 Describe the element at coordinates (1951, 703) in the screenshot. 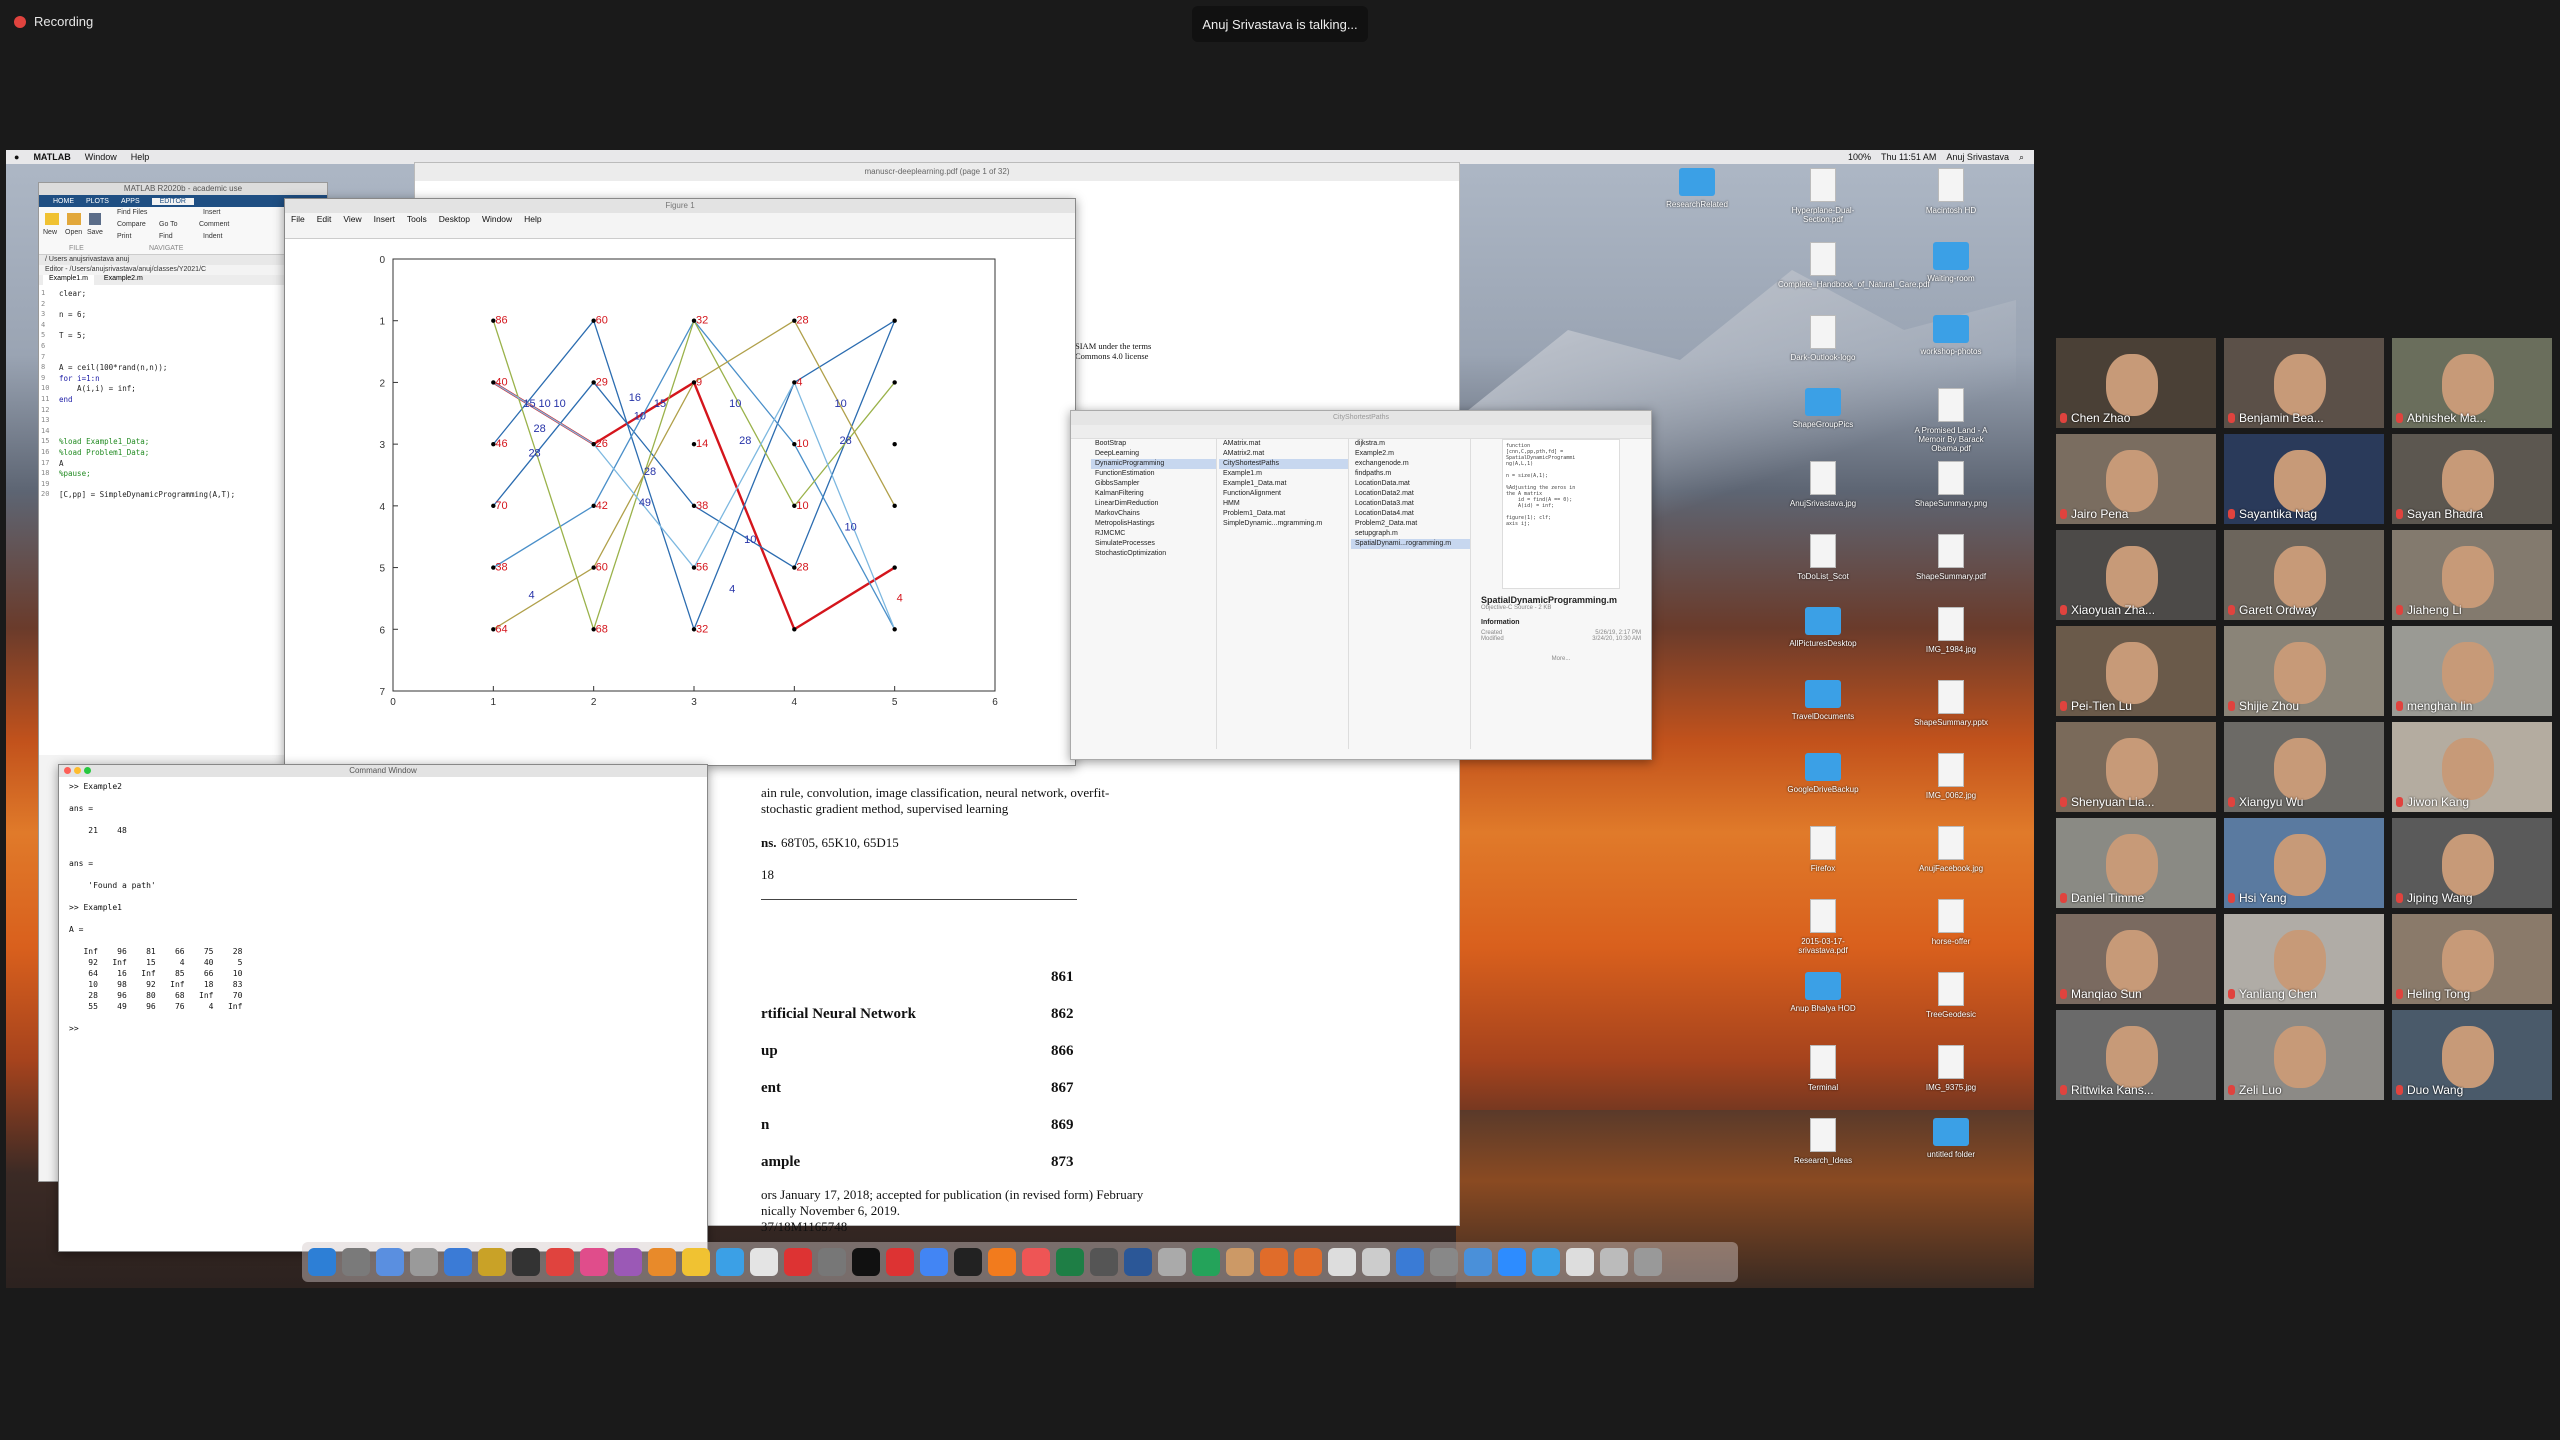

I see `desktop-icon: ShapeSummary.pptx` at that location.